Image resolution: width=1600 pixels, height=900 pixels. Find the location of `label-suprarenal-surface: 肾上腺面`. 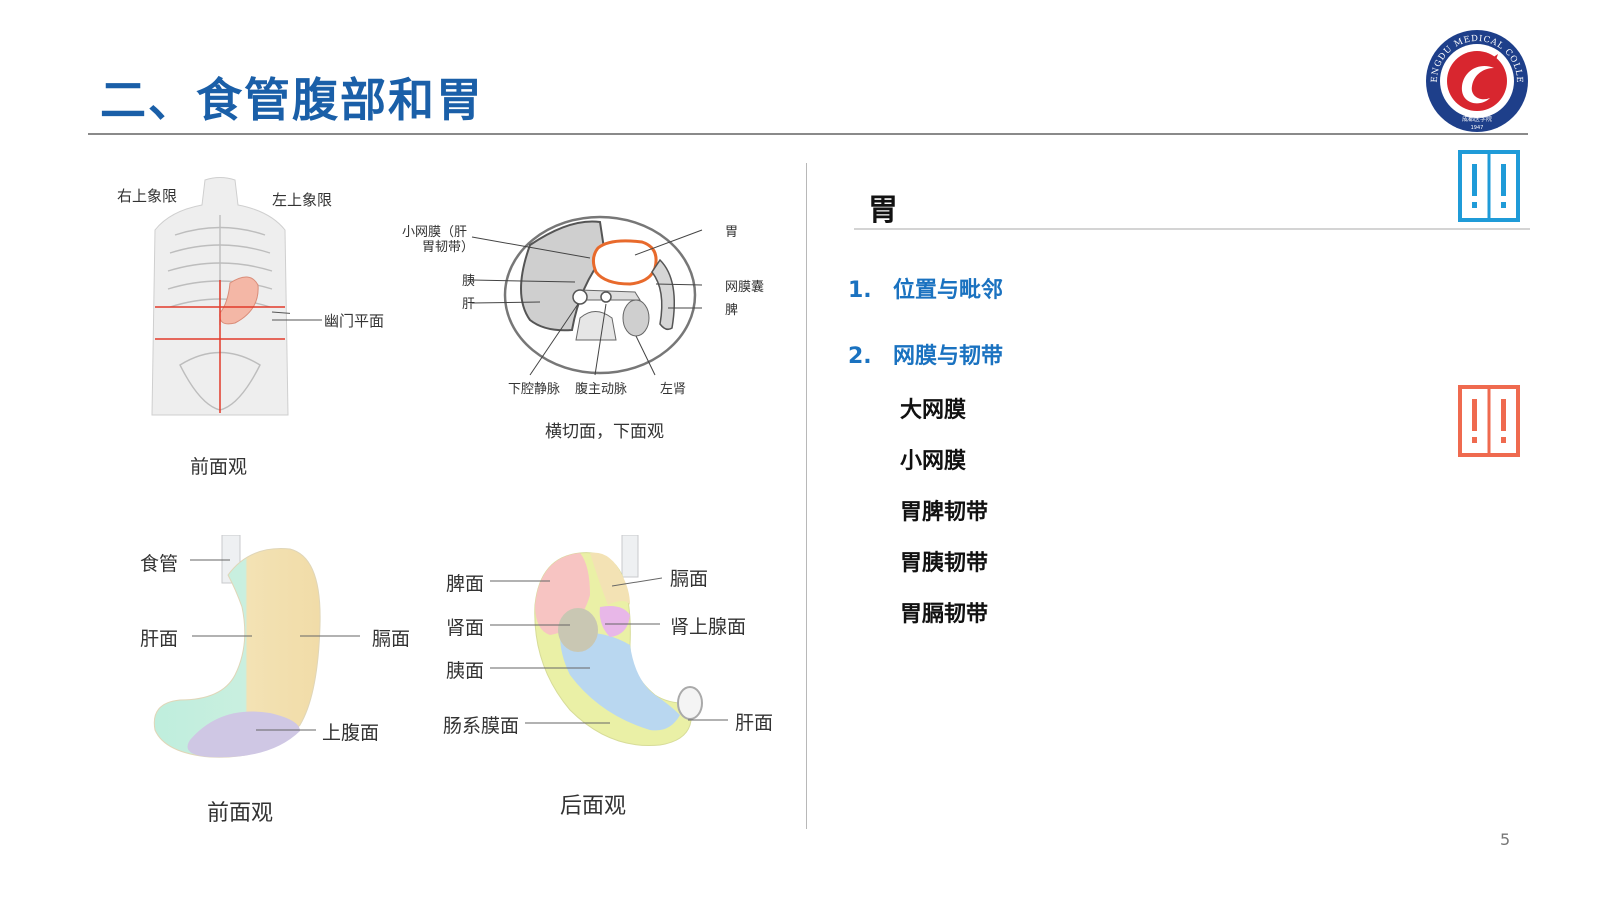

label-suprarenal-surface: 肾上腺面 is located at coordinates (708, 627).